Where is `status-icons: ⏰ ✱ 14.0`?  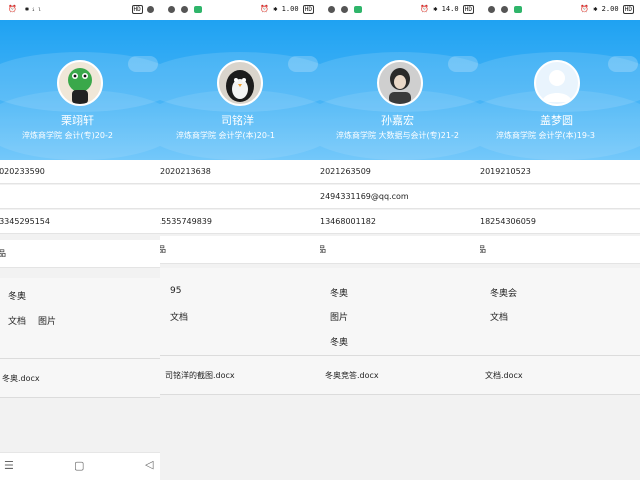
status-icons: ⏰ ✱ 14.0 is located at coordinates (439, 9).